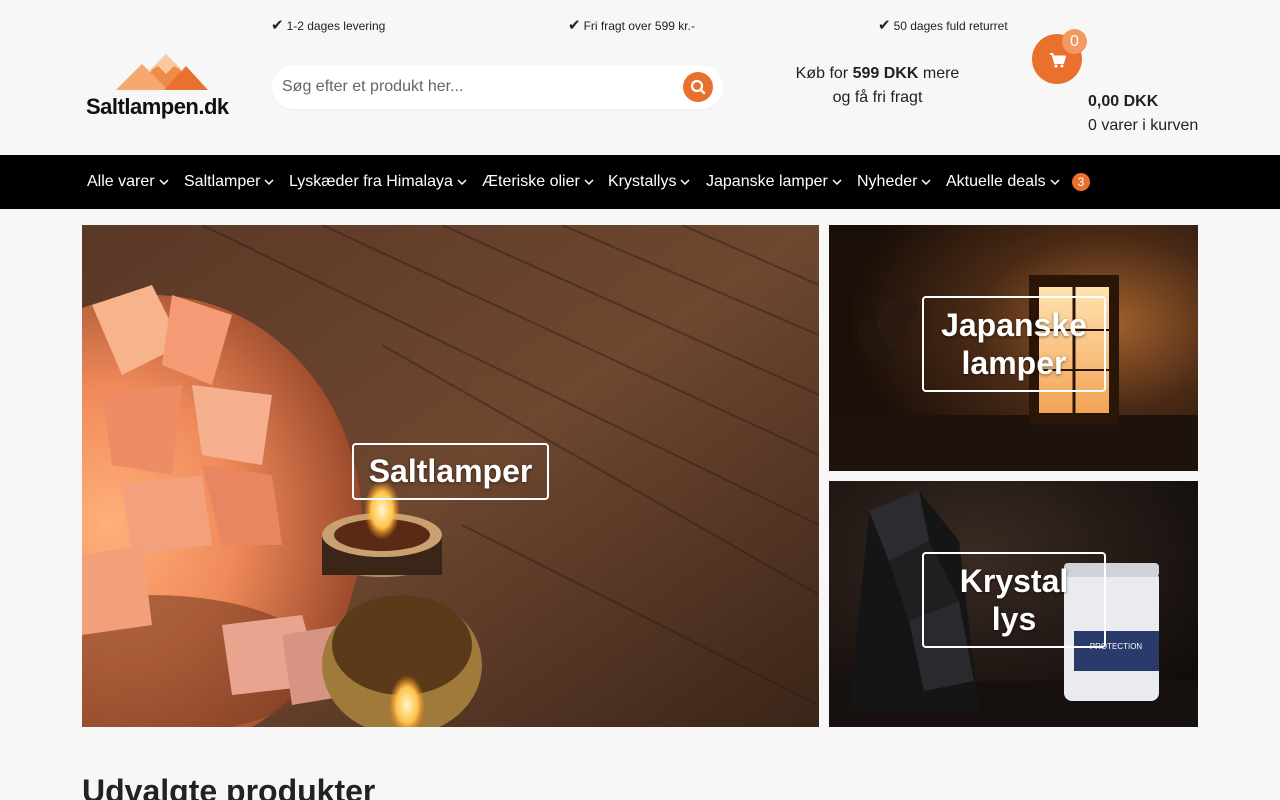 This screenshot has width=1280, height=800. I want to click on featured-products-title: Udvalgte produkter, so click(229, 786).